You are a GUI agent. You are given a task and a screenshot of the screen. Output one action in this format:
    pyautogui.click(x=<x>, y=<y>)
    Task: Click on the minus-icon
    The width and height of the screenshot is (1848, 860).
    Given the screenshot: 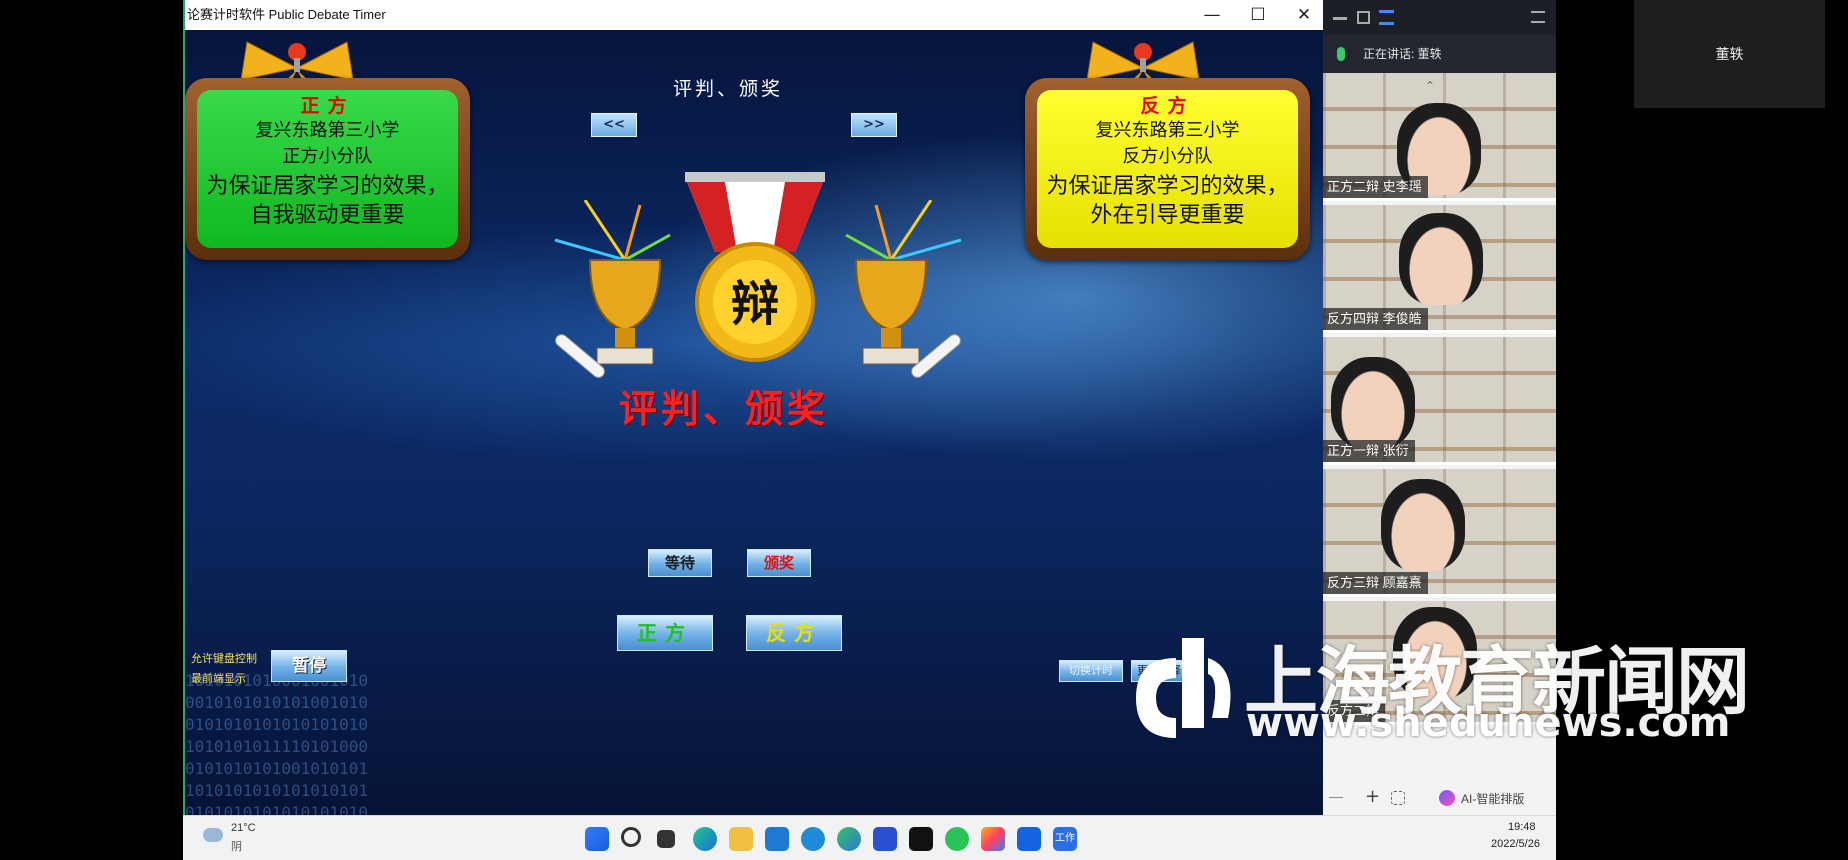 What is the action you would take?
    pyautogui.click(x=1336, y=797)
    